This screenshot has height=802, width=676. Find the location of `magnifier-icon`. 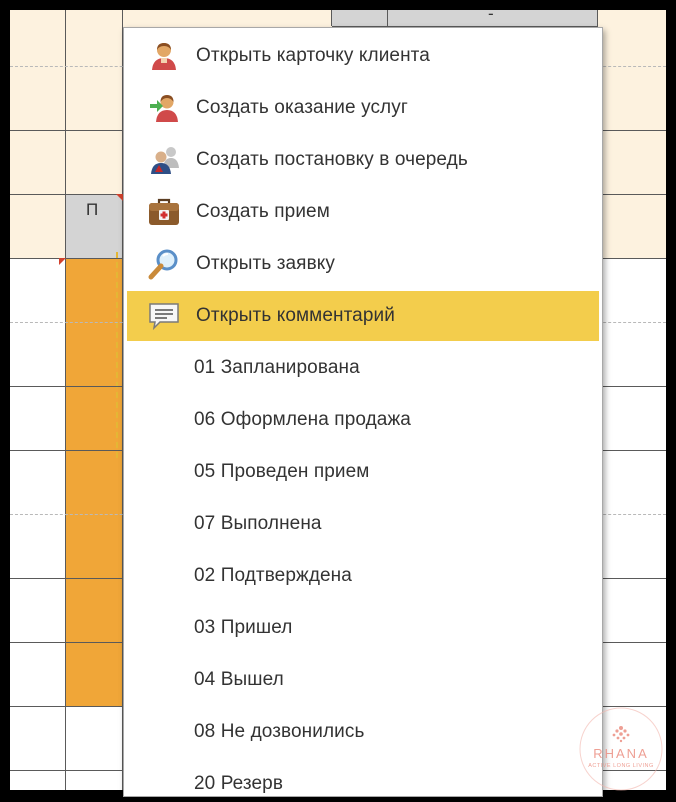

magnifier-icon is located at coordinates (164, 264).